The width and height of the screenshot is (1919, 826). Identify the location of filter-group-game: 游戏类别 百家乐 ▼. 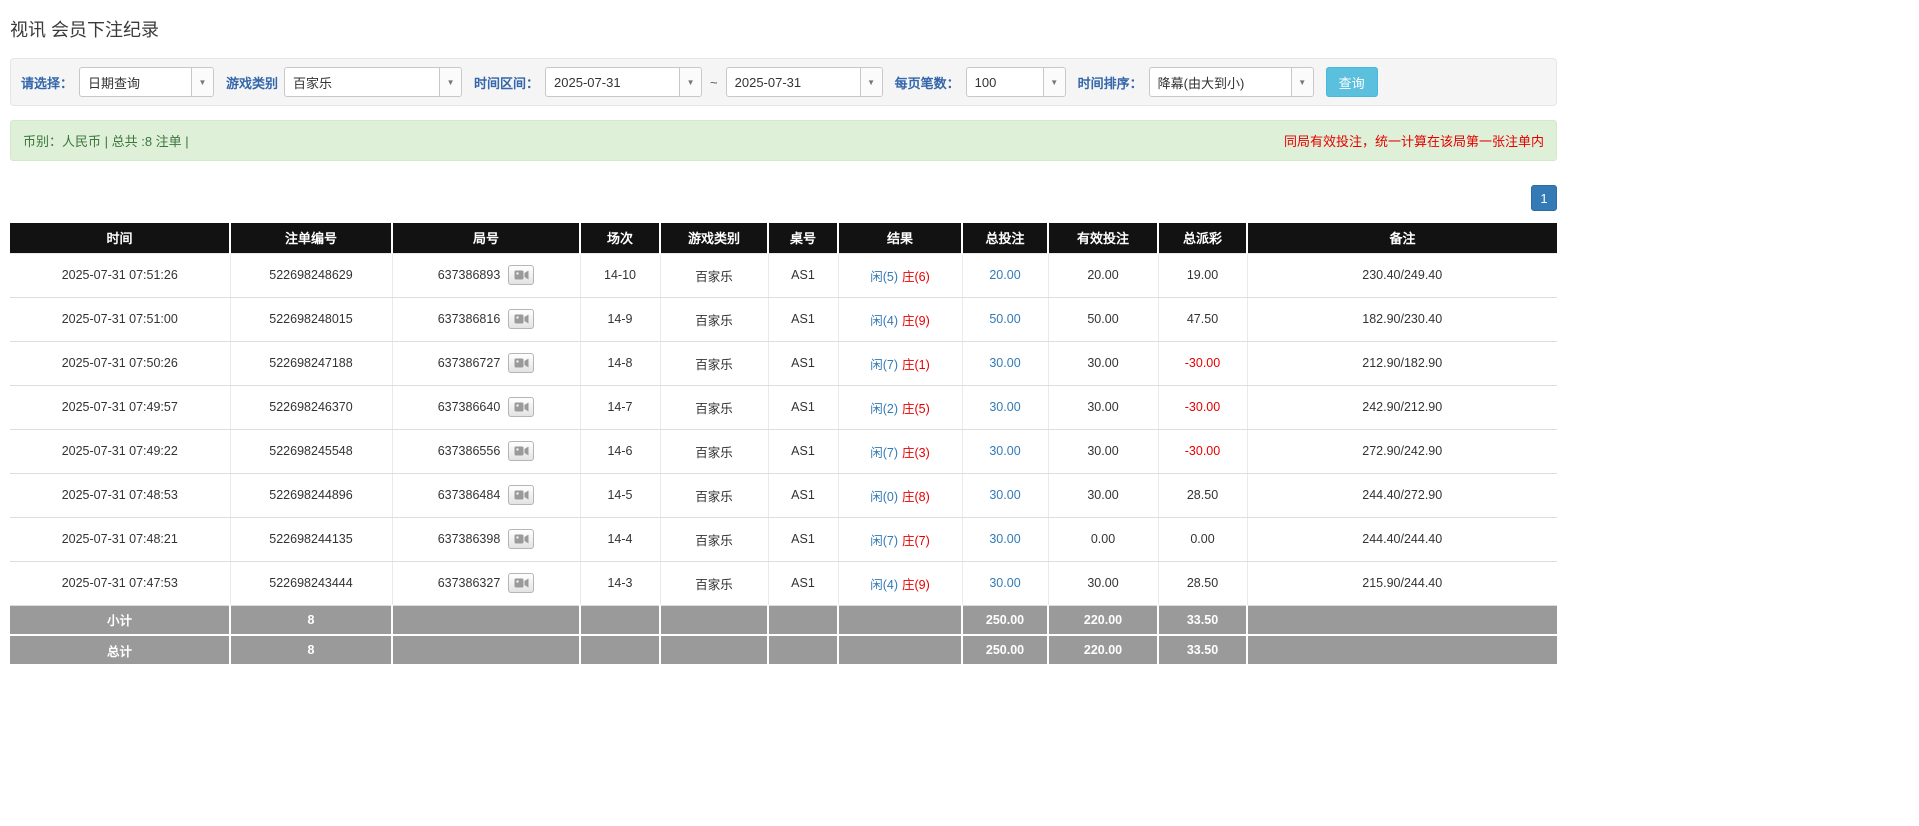
(344, 82).